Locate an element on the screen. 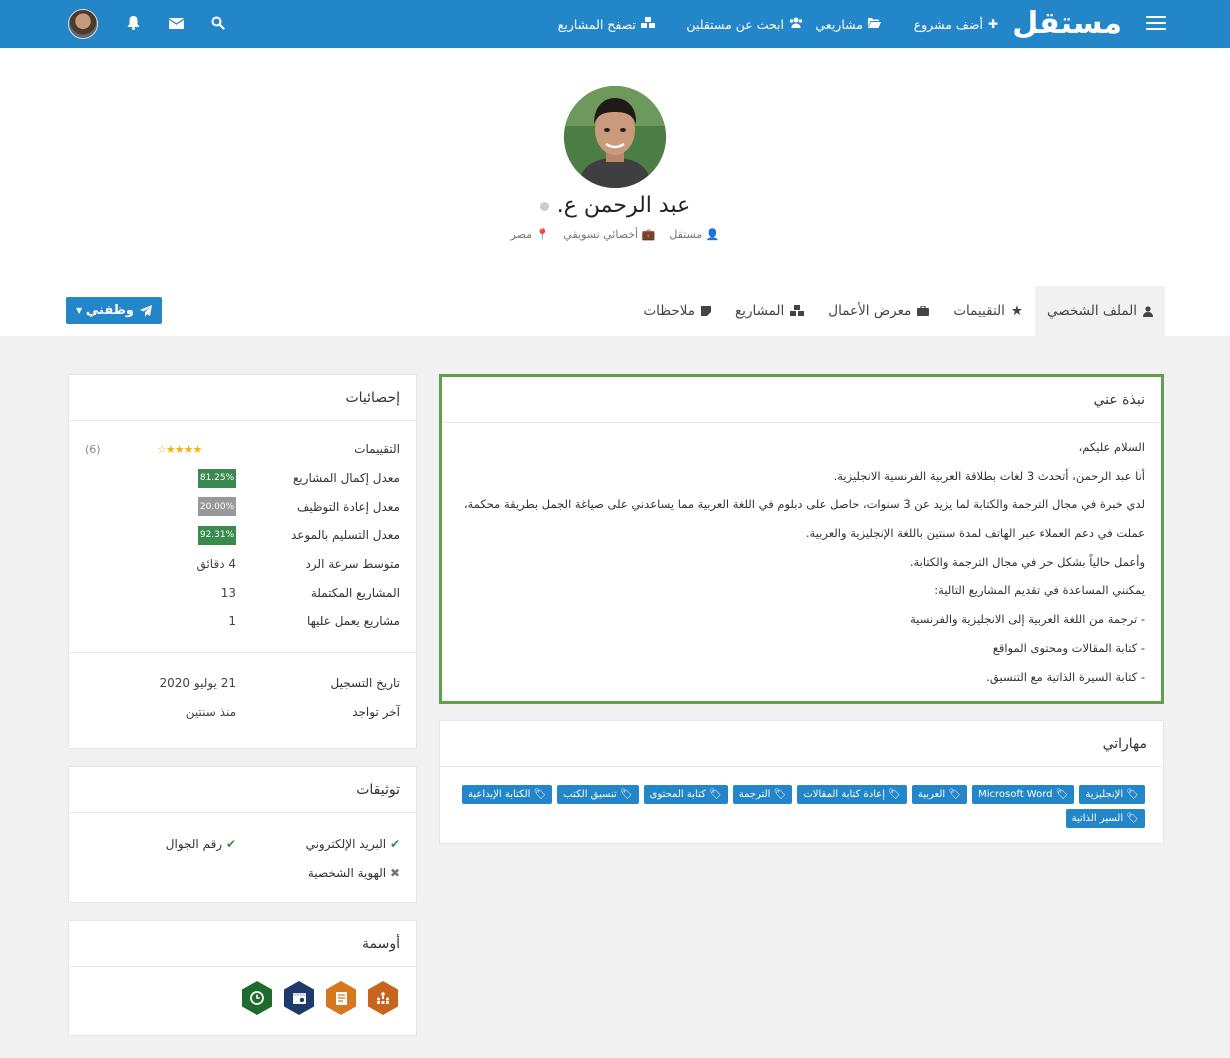 The height and width of the screenshot is (1058, 1230). tab-profile: الملف الشخصي is located at coordinates (1100, 311).